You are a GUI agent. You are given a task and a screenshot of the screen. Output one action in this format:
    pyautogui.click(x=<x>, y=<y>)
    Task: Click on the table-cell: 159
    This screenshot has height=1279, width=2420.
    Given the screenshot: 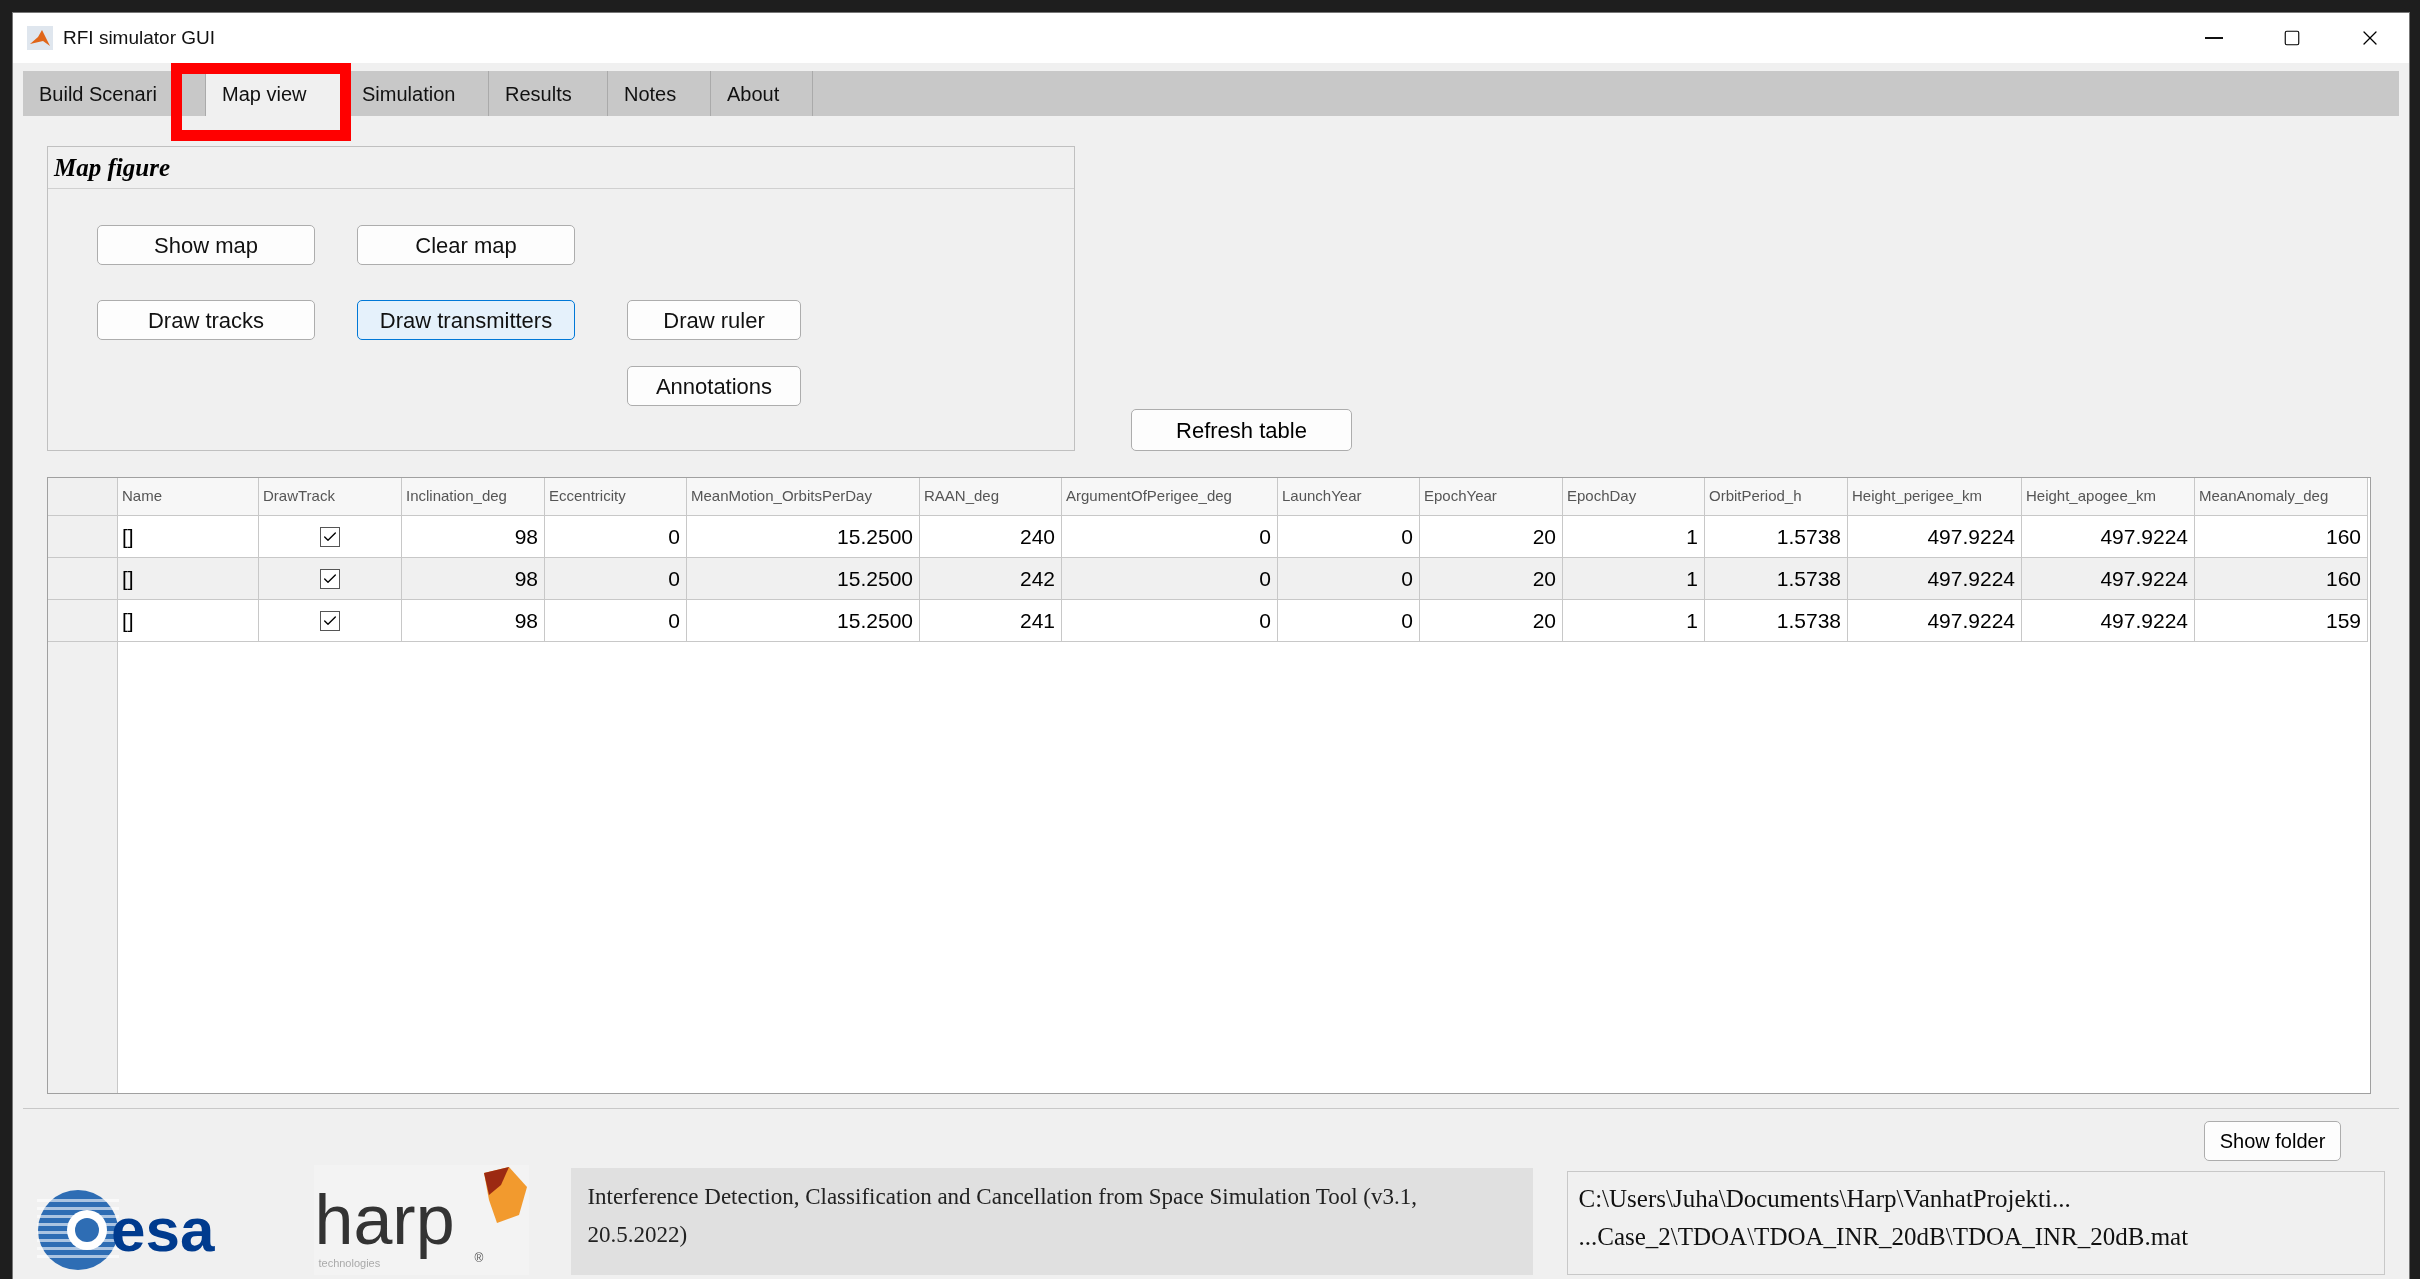 What is the action you would take?
    pyautogui.click(x=2281, y=620)
    